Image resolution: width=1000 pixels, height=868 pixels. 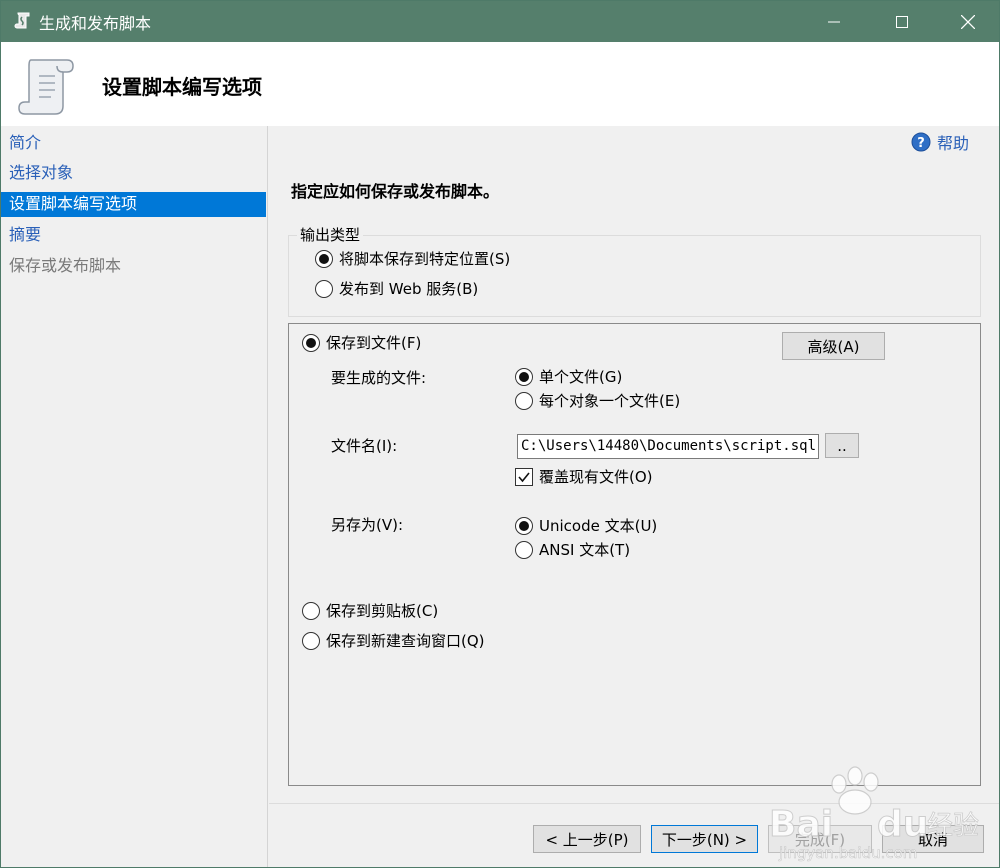 What do you see at coordinates (364, 446) in the screenshot?
I see `filename-label: 文件名(I):` at bounding box center [364, 446].